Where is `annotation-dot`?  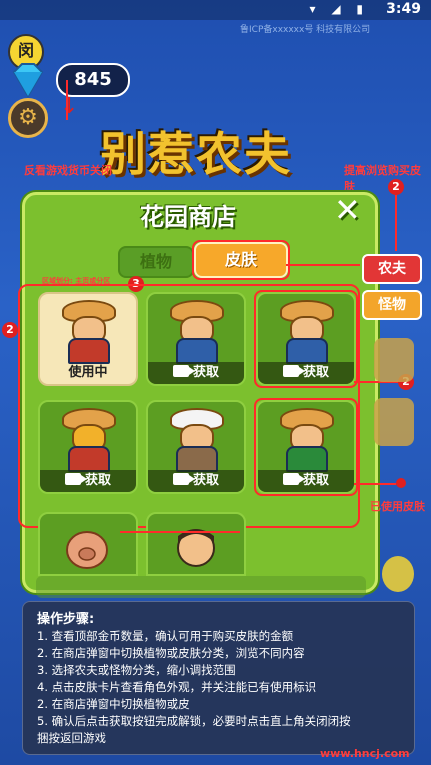
annotation-dot is located at coordinates (401, 483).